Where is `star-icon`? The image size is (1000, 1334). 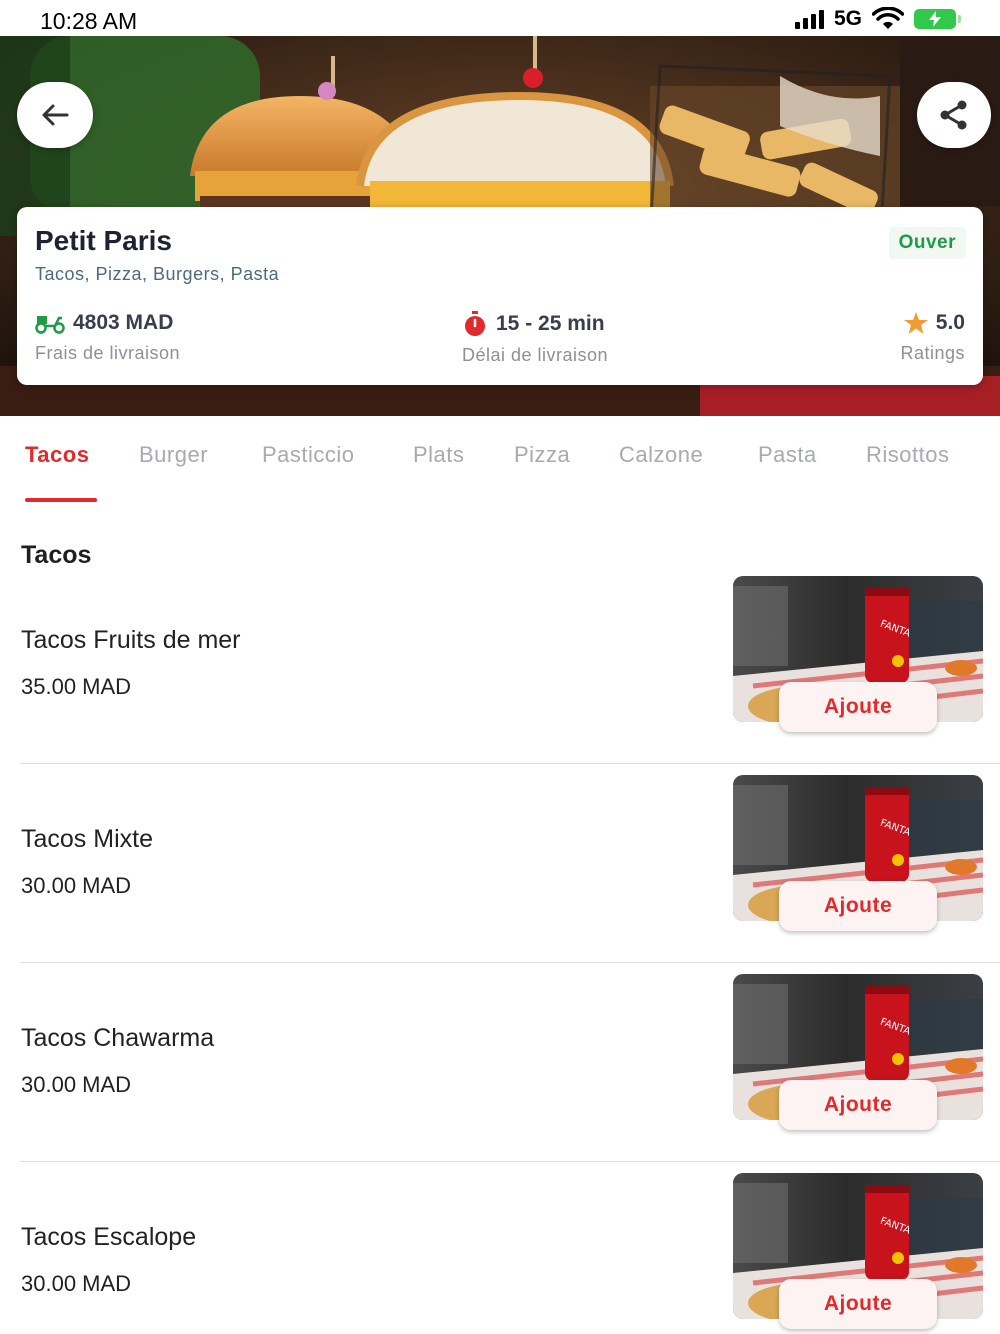 star-icon is located at coordinates (915, 323).